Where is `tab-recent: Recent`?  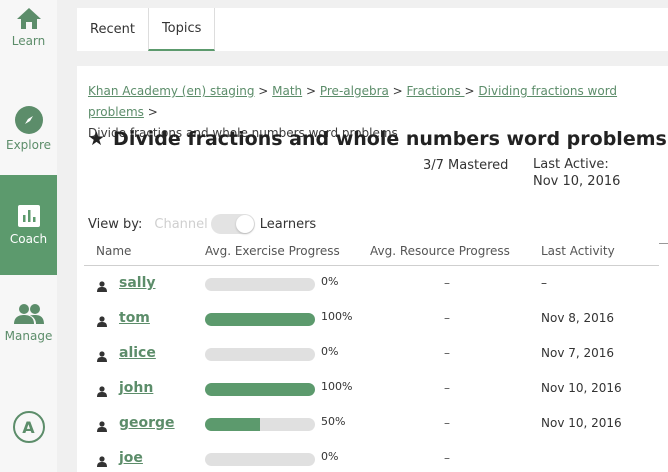 tab-recent: Recent is located at coordinates (112, 29).